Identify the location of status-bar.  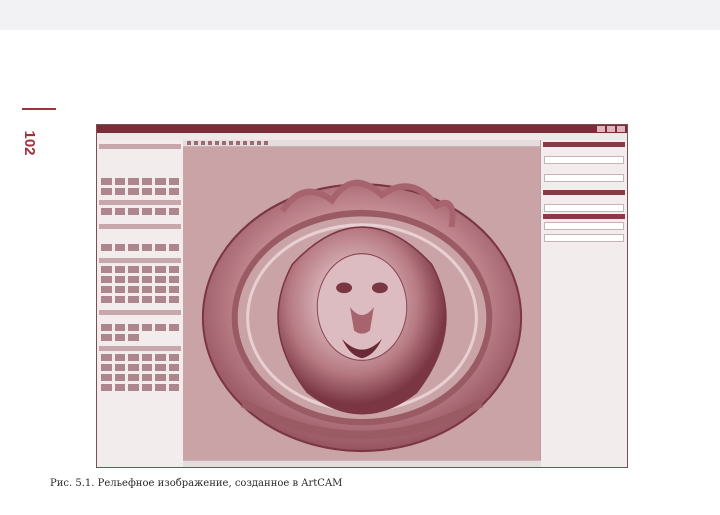
(362, 463).